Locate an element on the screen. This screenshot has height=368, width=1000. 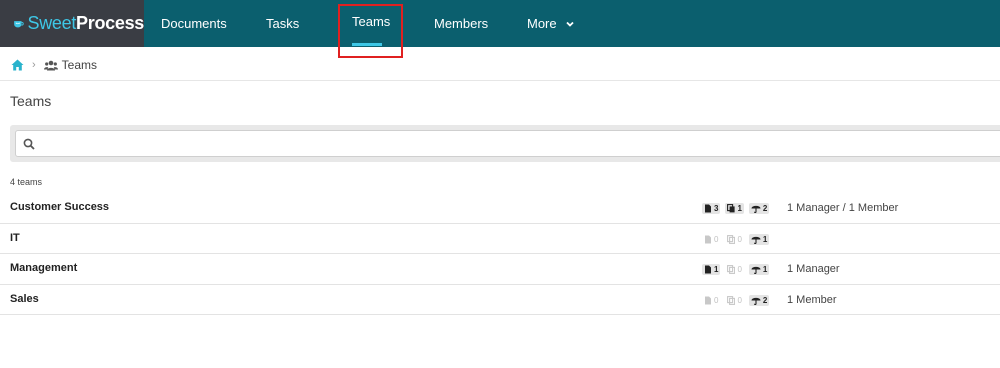
team-members-summary: 1 Member is located at coordinates (812, 299).